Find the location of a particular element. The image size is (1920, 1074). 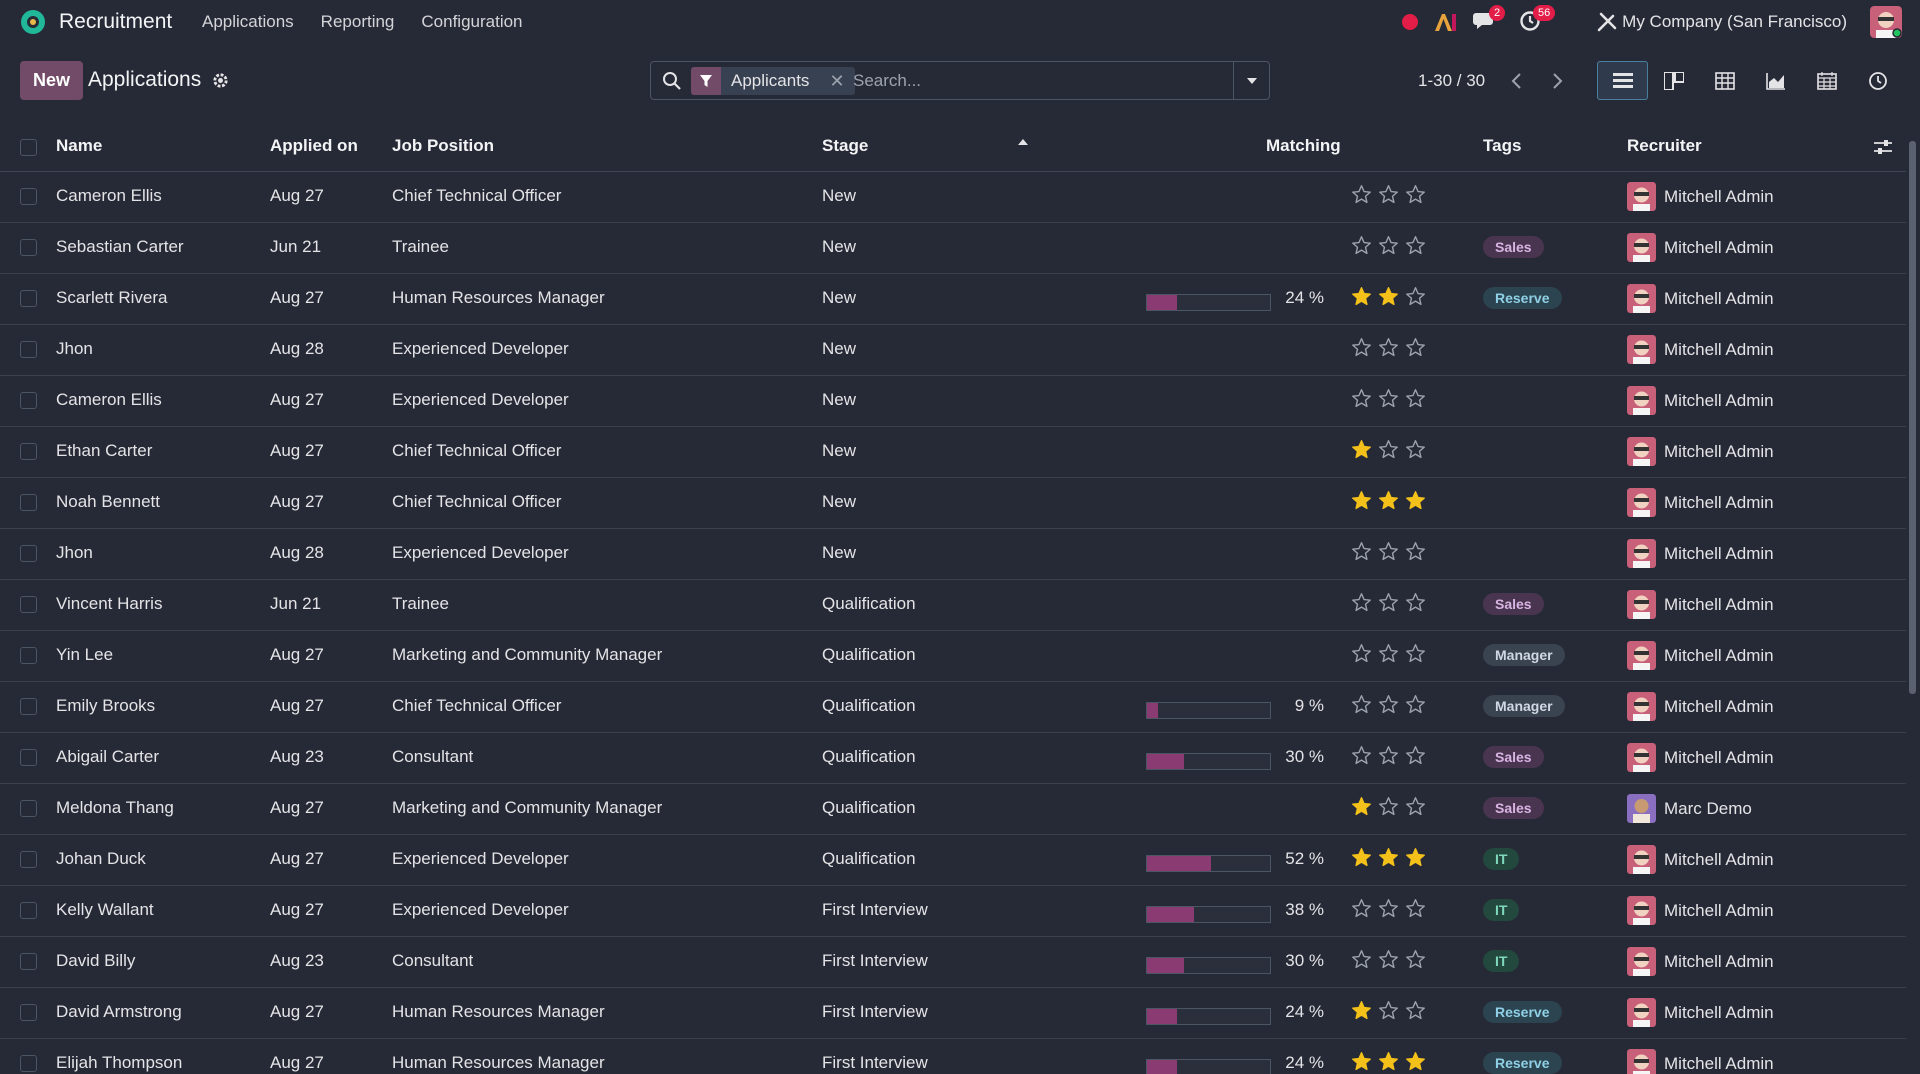

scrollbar is located at coordinates (1913, 598).